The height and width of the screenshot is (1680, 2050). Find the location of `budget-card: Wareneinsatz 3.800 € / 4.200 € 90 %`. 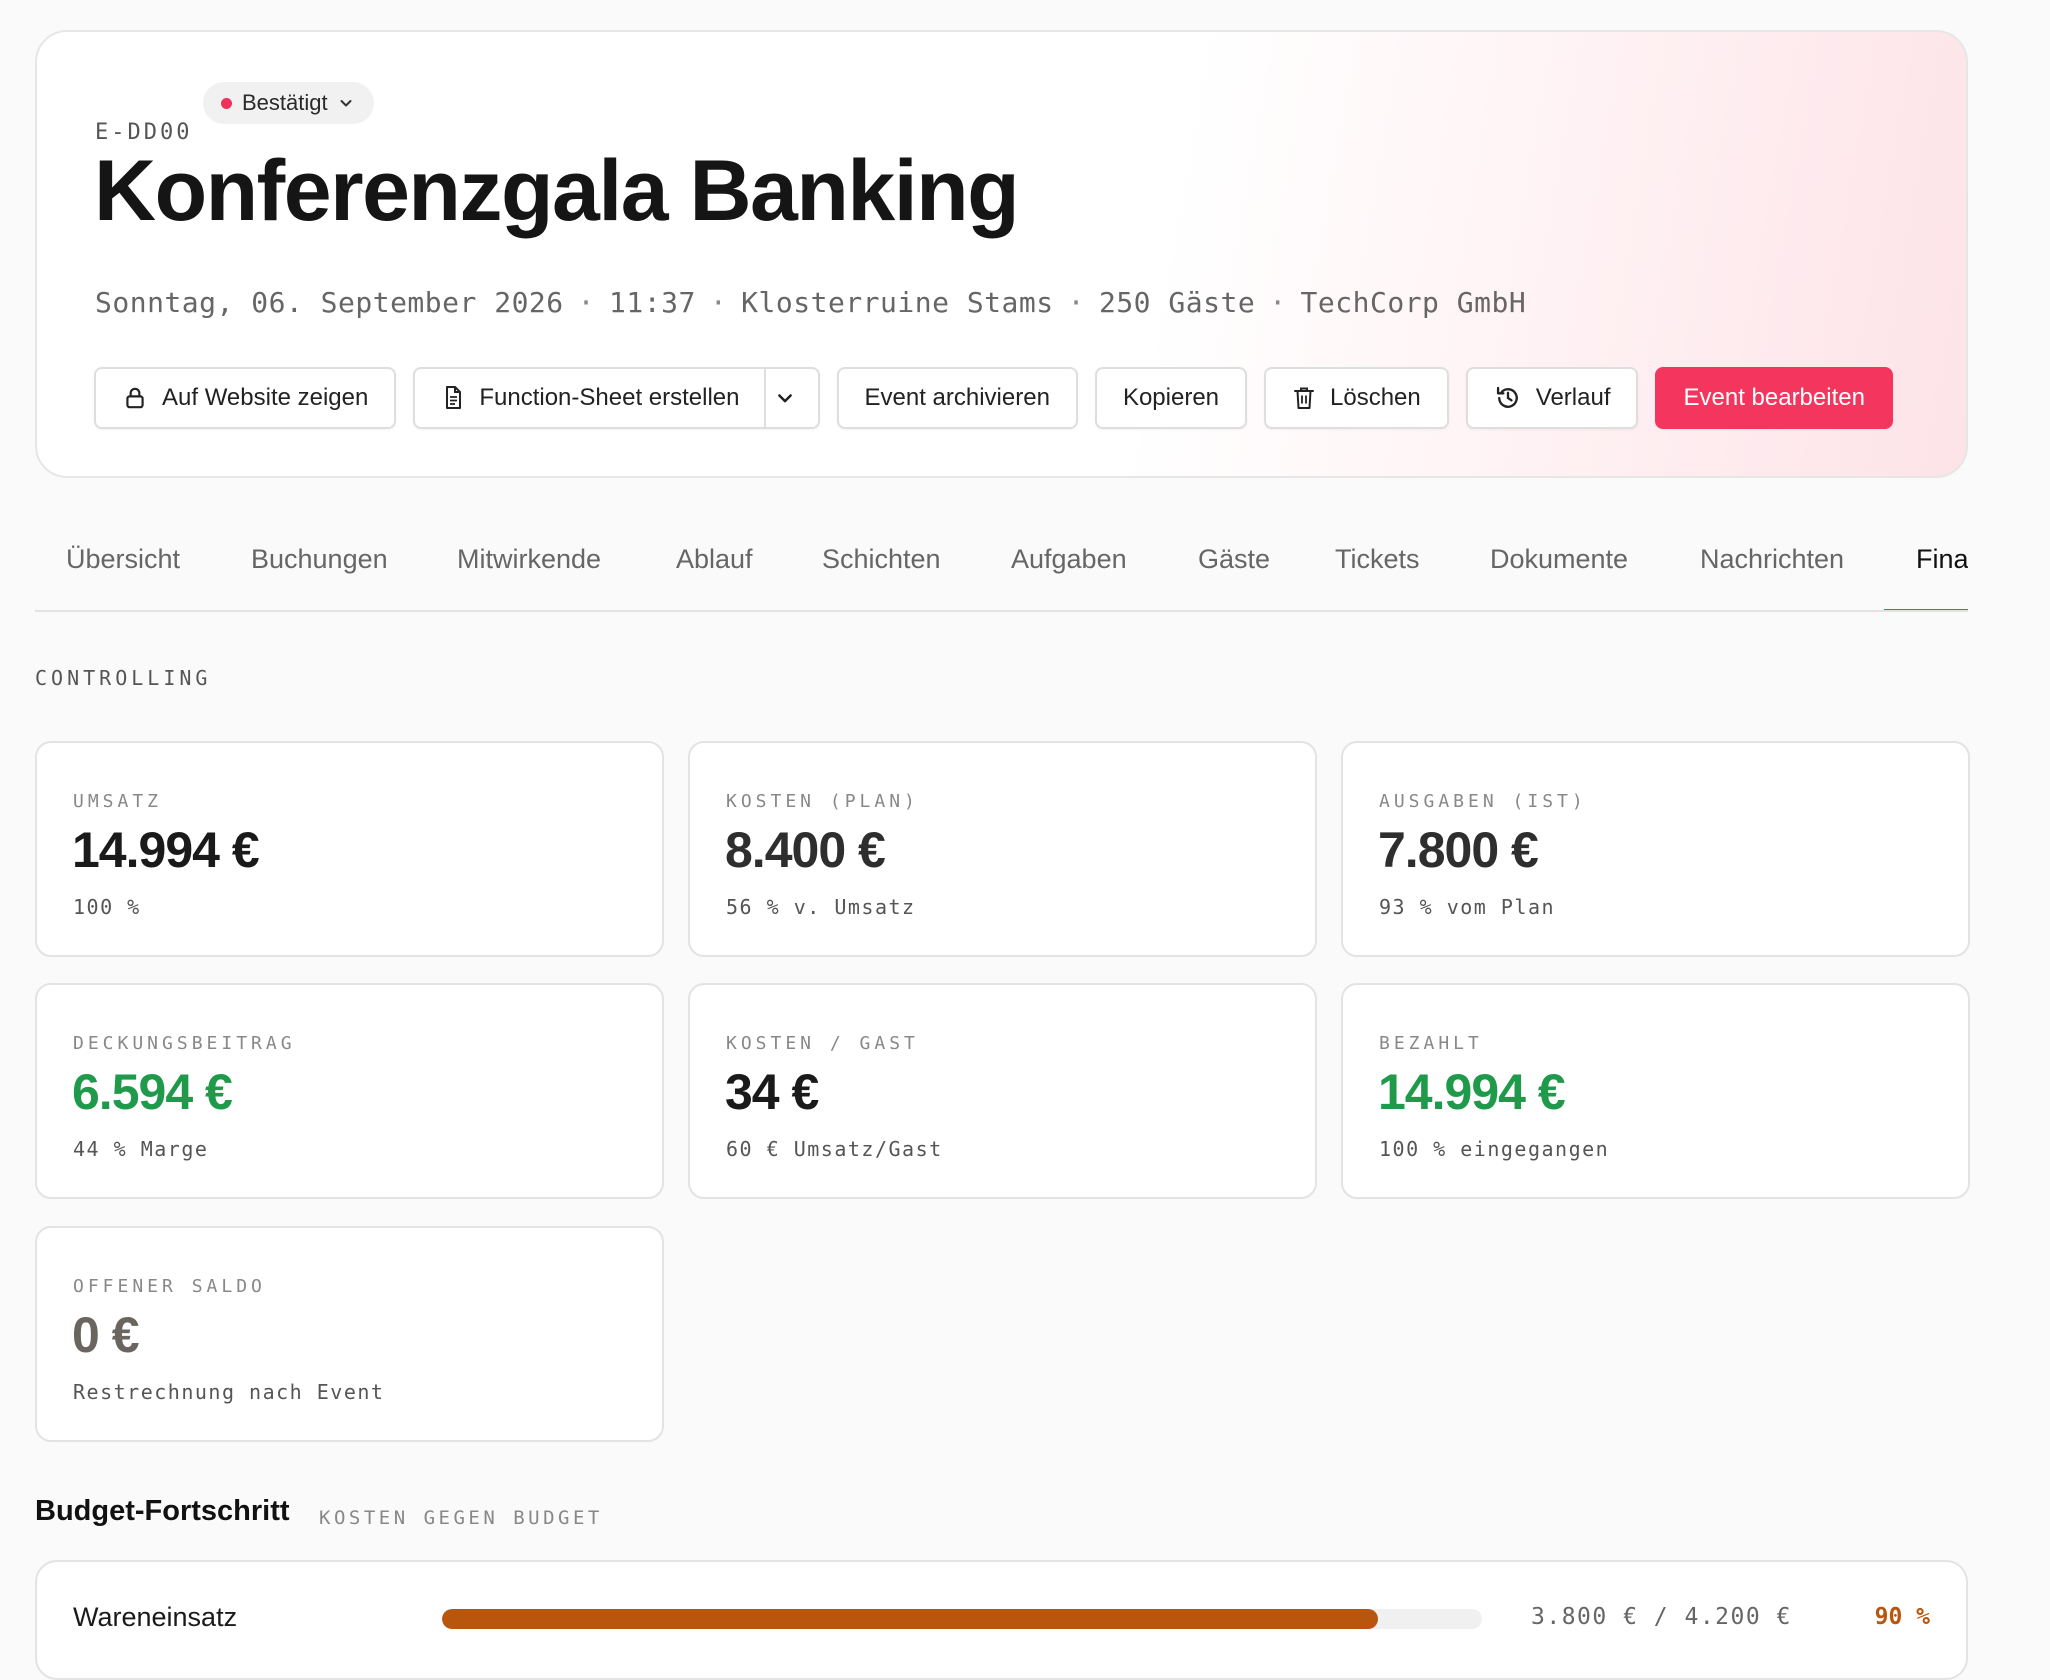

budget-card: Wareneinsatz 3.800 € / 4.200 € 90 % is located at coordinates (1001, 1620).